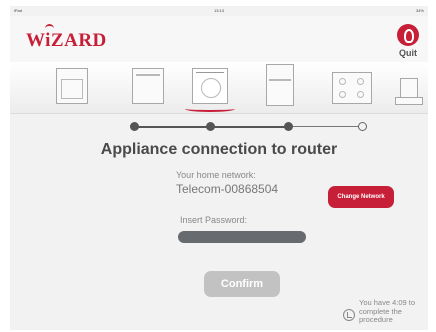 This screenshot has width=436, height=332. What do you see at coordinates (288, 126) in the screenshot?
I see `step-3-dot` at bounding box center [288, 126].